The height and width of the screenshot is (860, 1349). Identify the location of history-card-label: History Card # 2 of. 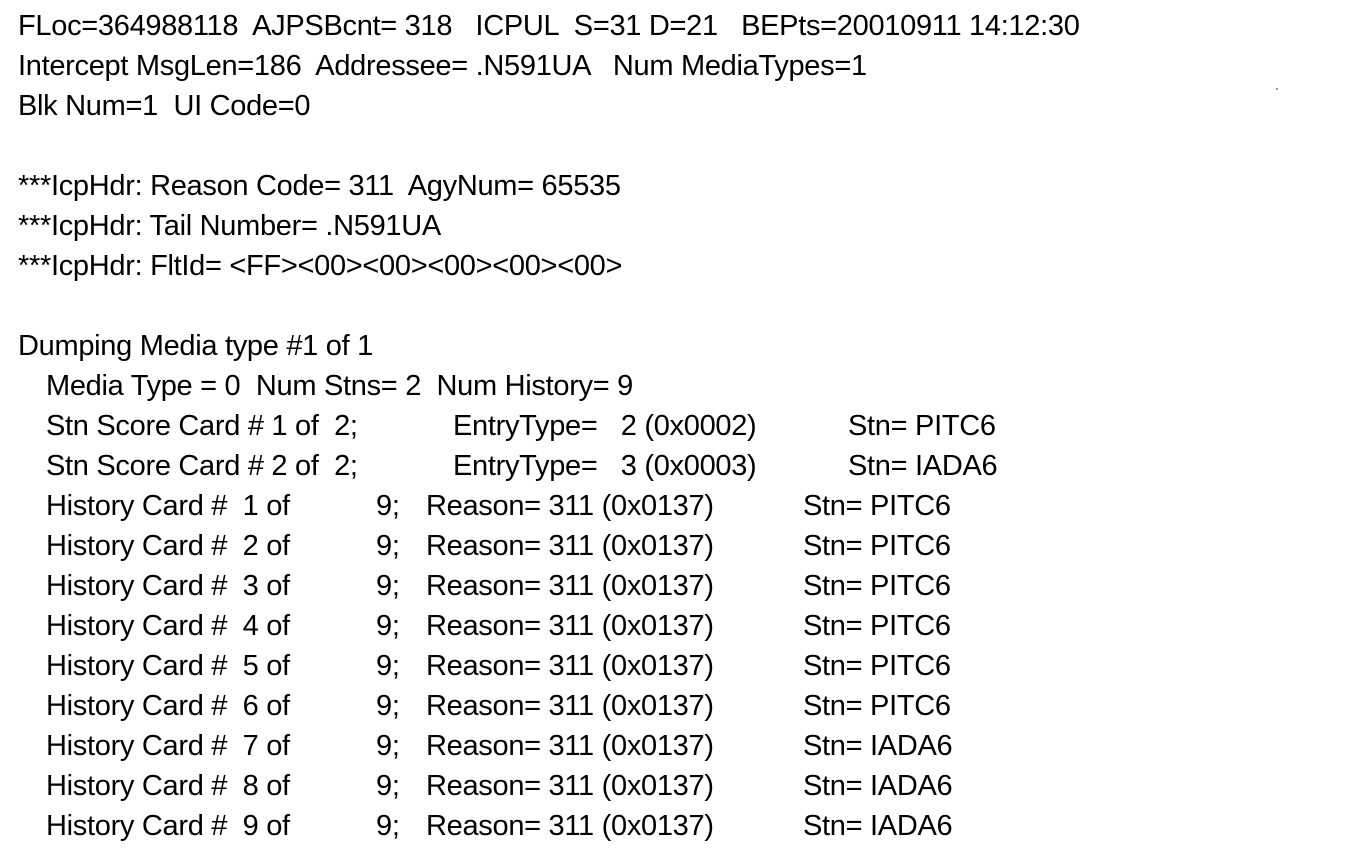
(168, 546).